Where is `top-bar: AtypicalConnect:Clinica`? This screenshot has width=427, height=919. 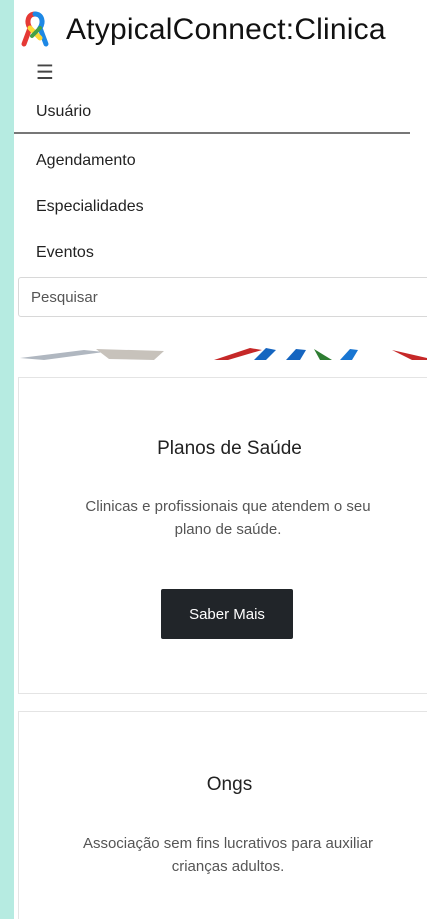
top-bar: AtypicalConnect:Clinica is located at coordinates (220, 30).